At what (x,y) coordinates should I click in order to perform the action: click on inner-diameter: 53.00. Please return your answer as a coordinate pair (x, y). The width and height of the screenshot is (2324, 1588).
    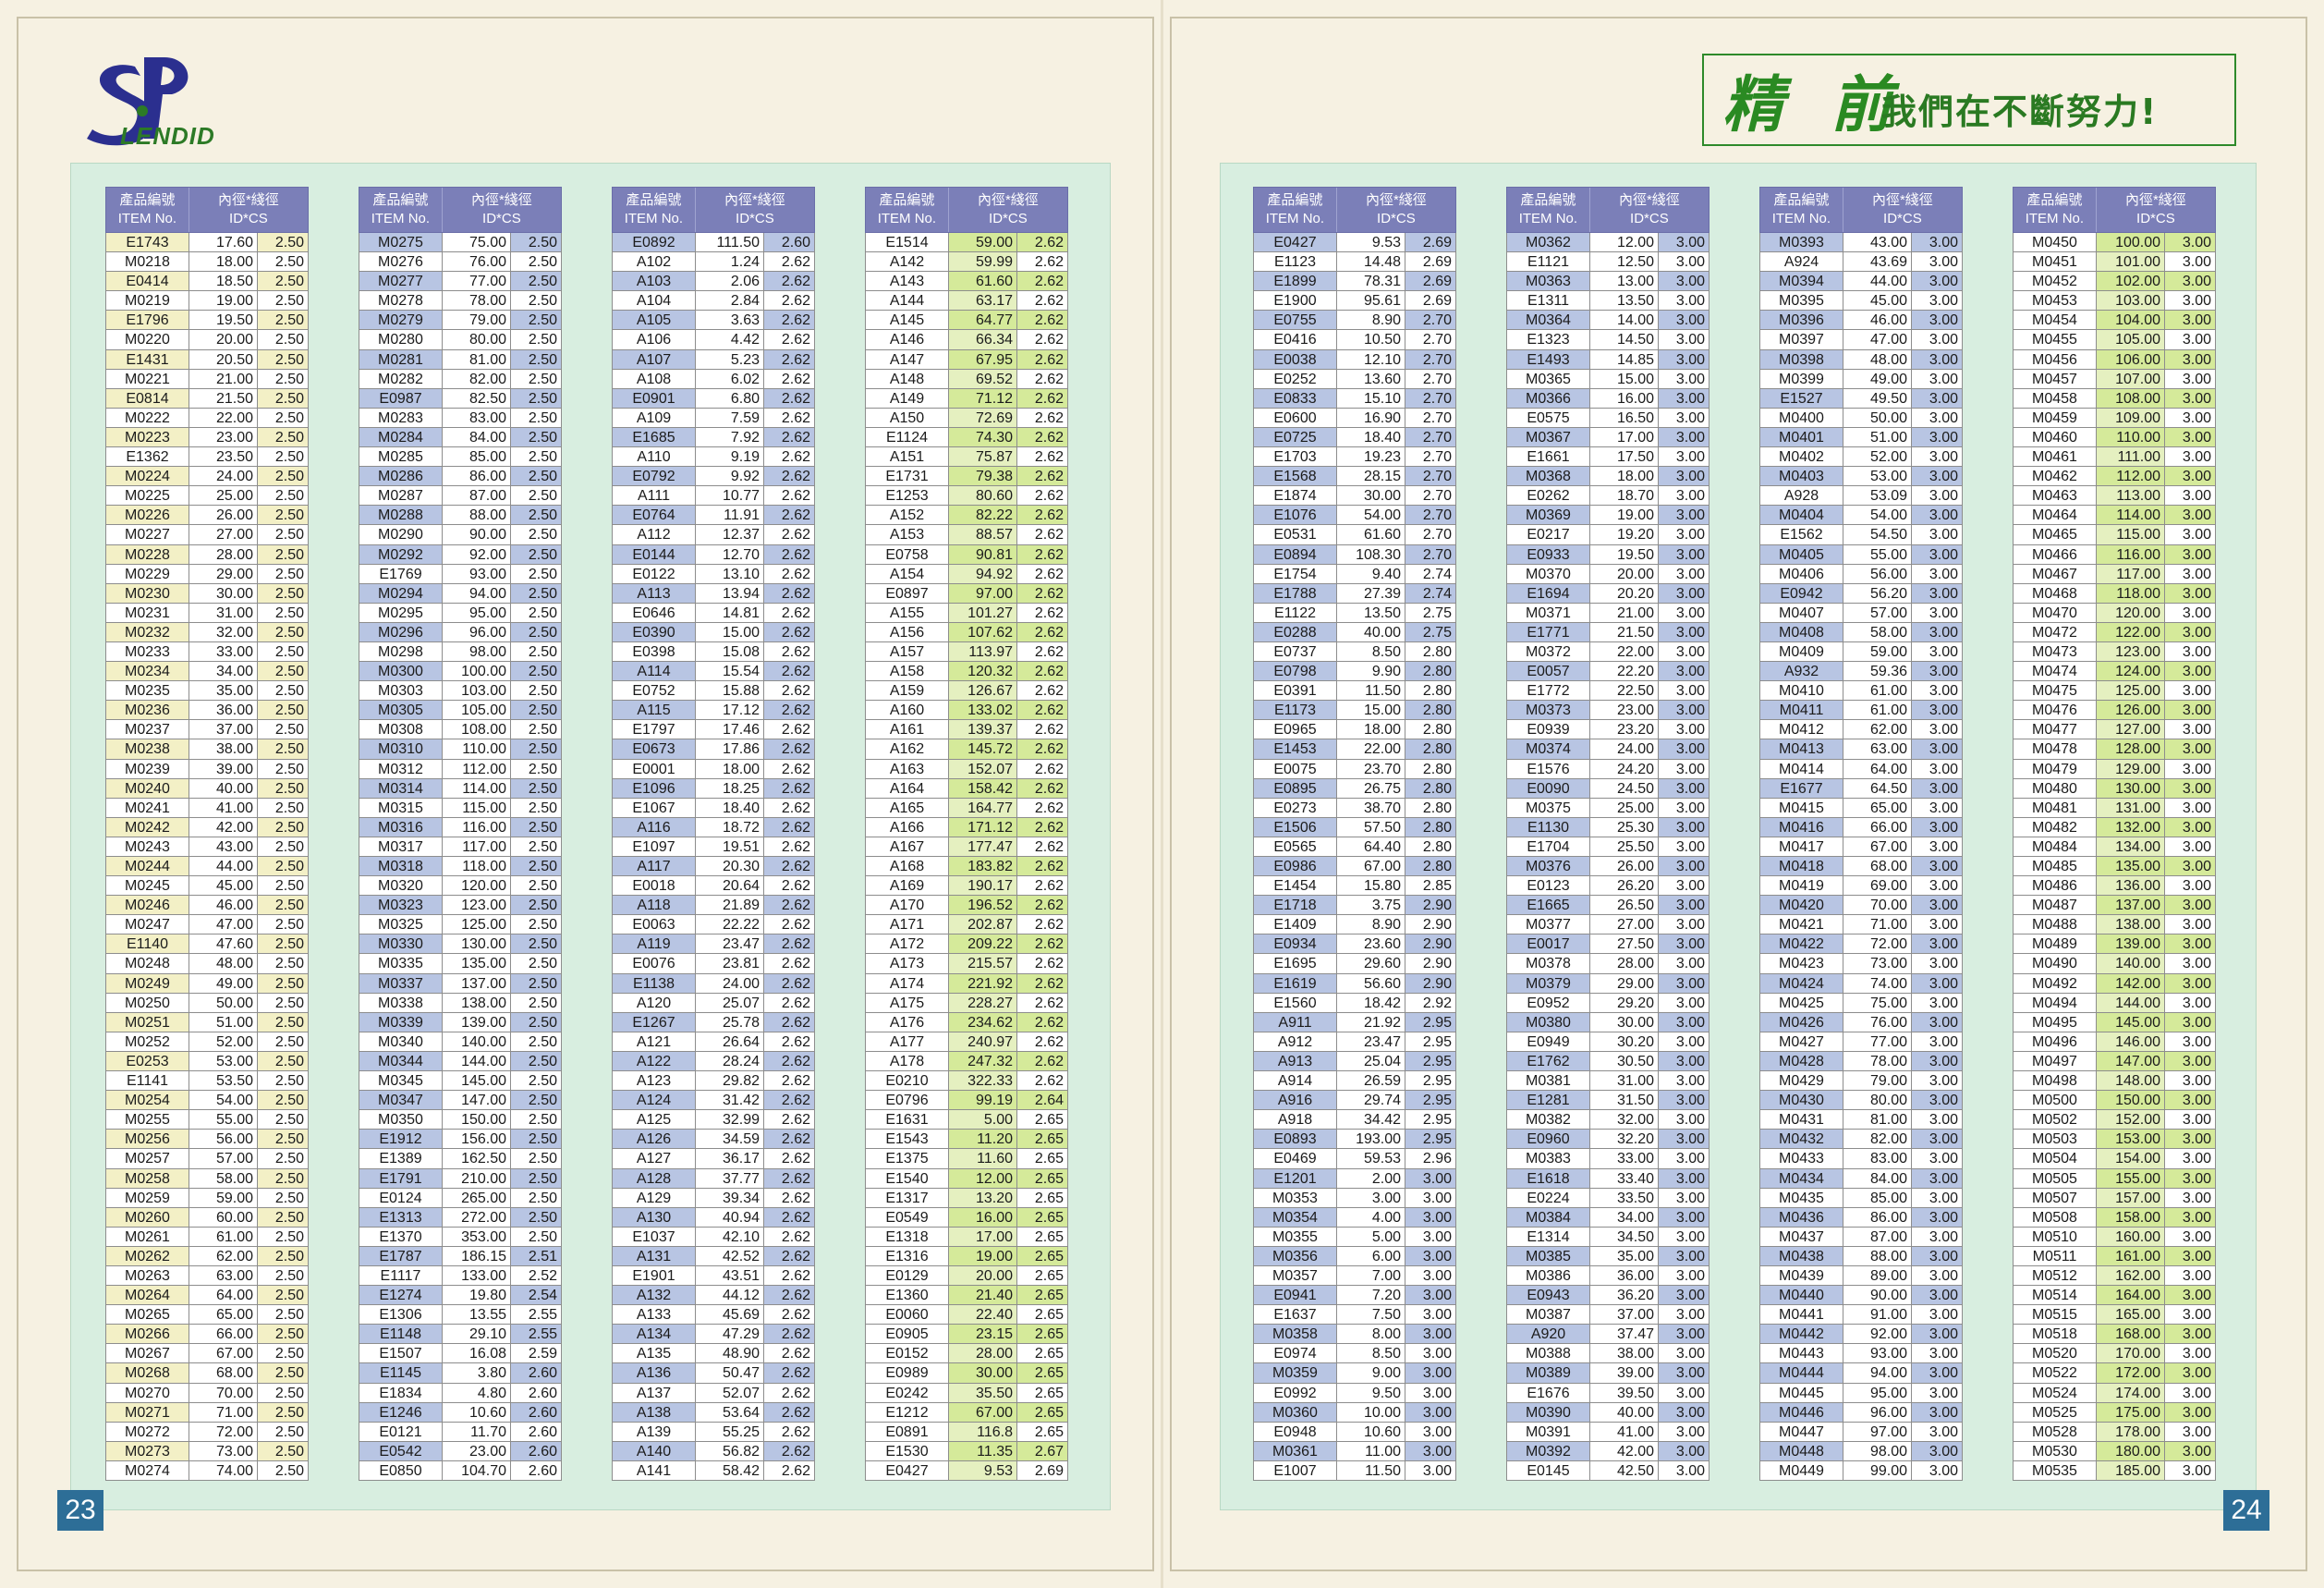
    Looking at the image, I should click on (1877, 477).